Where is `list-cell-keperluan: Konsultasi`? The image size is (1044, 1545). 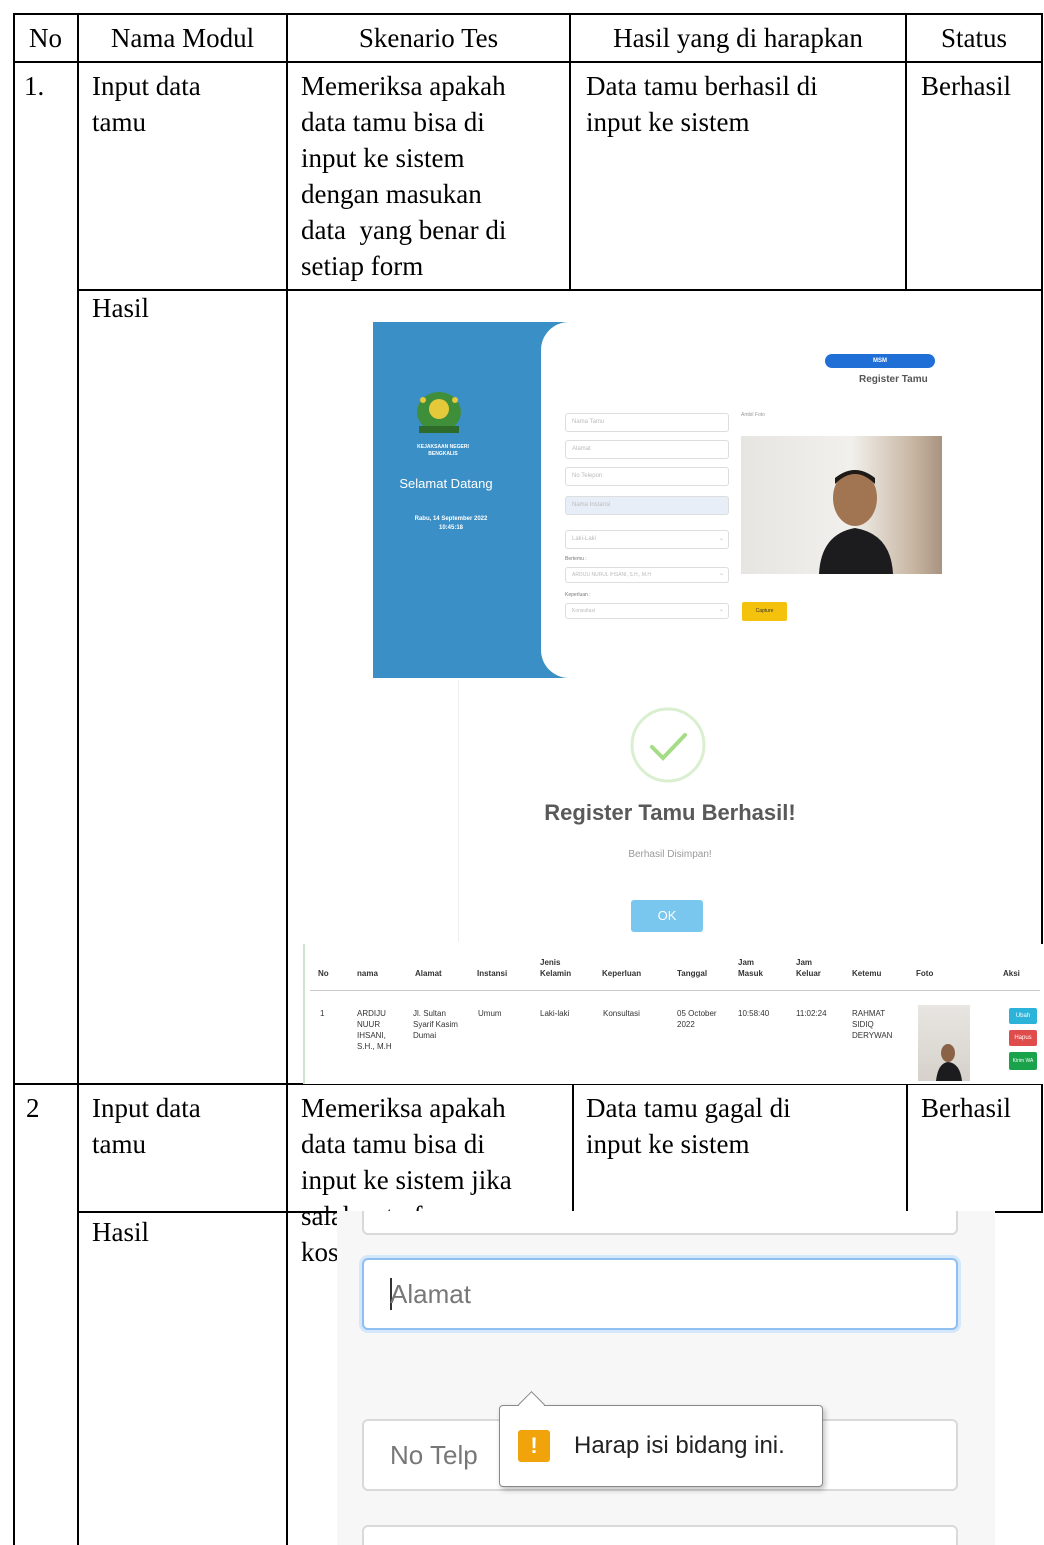 list-cell-keperluan: Konsultasi is located at coordinates (621, 1013).